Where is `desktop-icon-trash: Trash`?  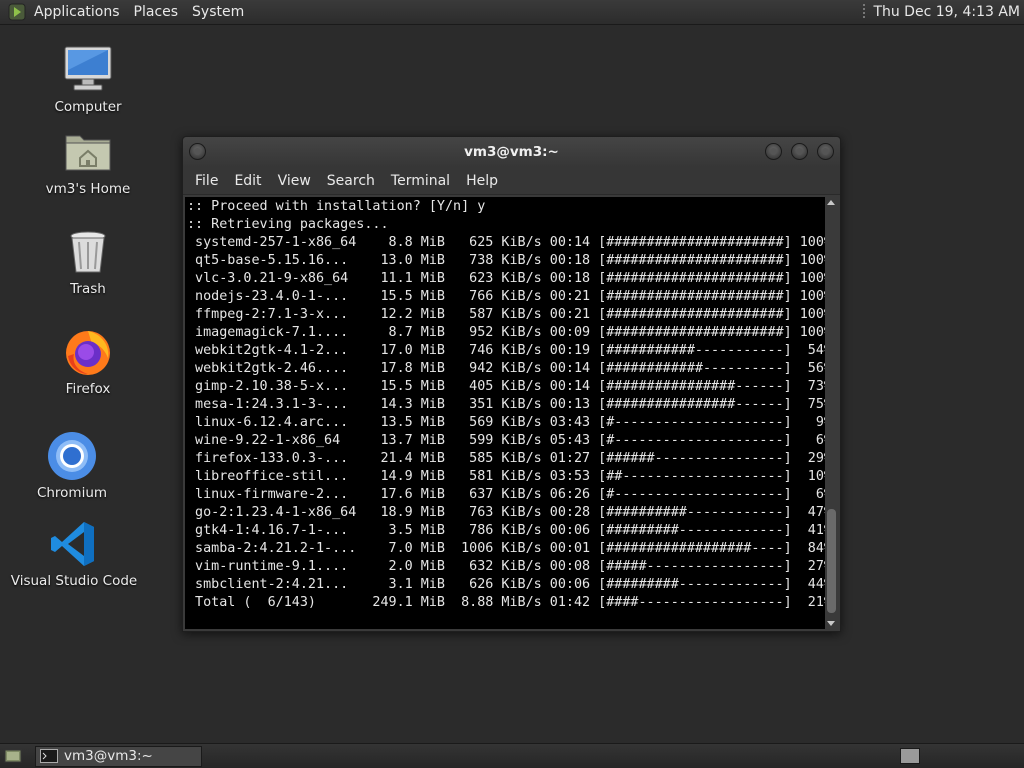 desktop-icon-trash: Trash is located at coordinates (88, 261).